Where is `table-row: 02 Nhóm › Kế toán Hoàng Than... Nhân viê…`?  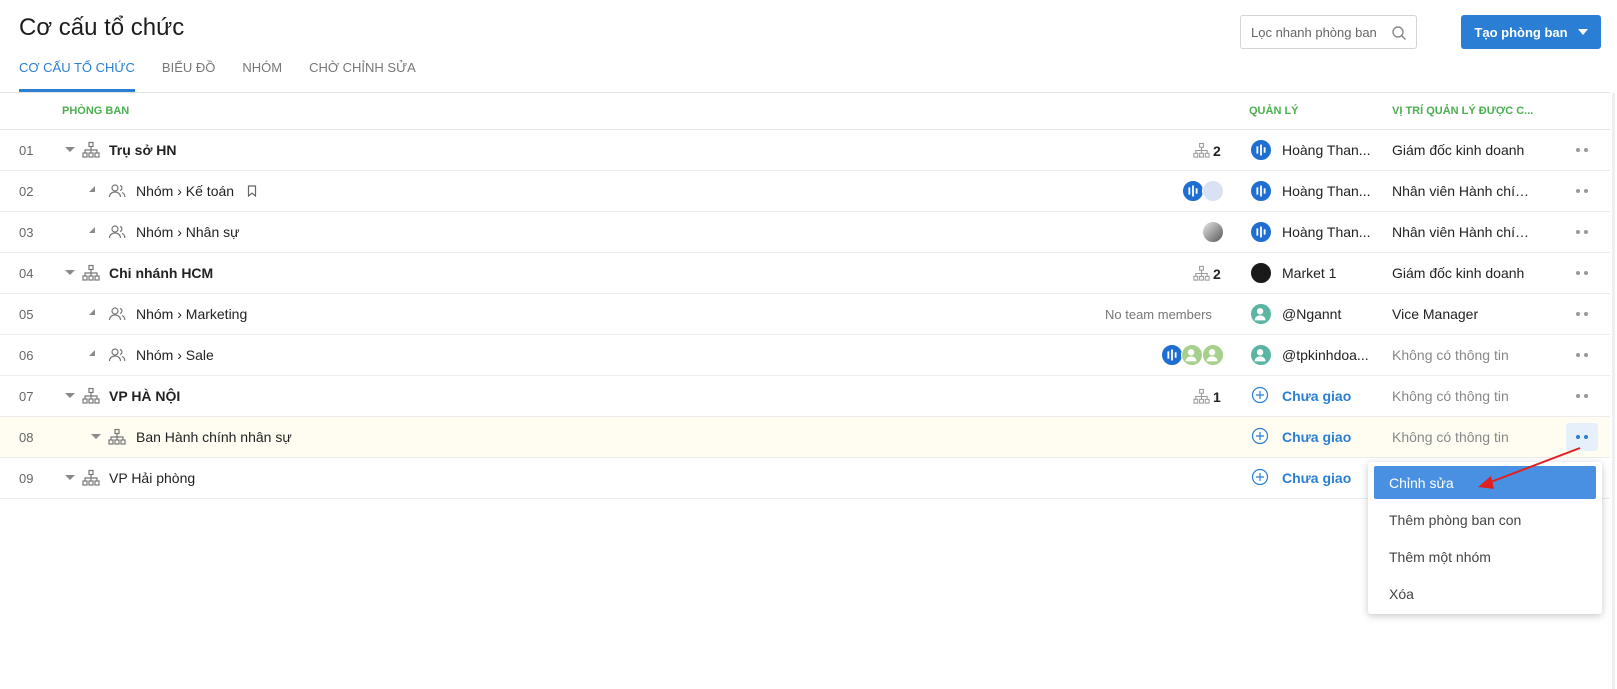
table-row: 02 Nhóm › Kế toán Hoàng Than... Nhân viê… is located at coordinates (805, 191).